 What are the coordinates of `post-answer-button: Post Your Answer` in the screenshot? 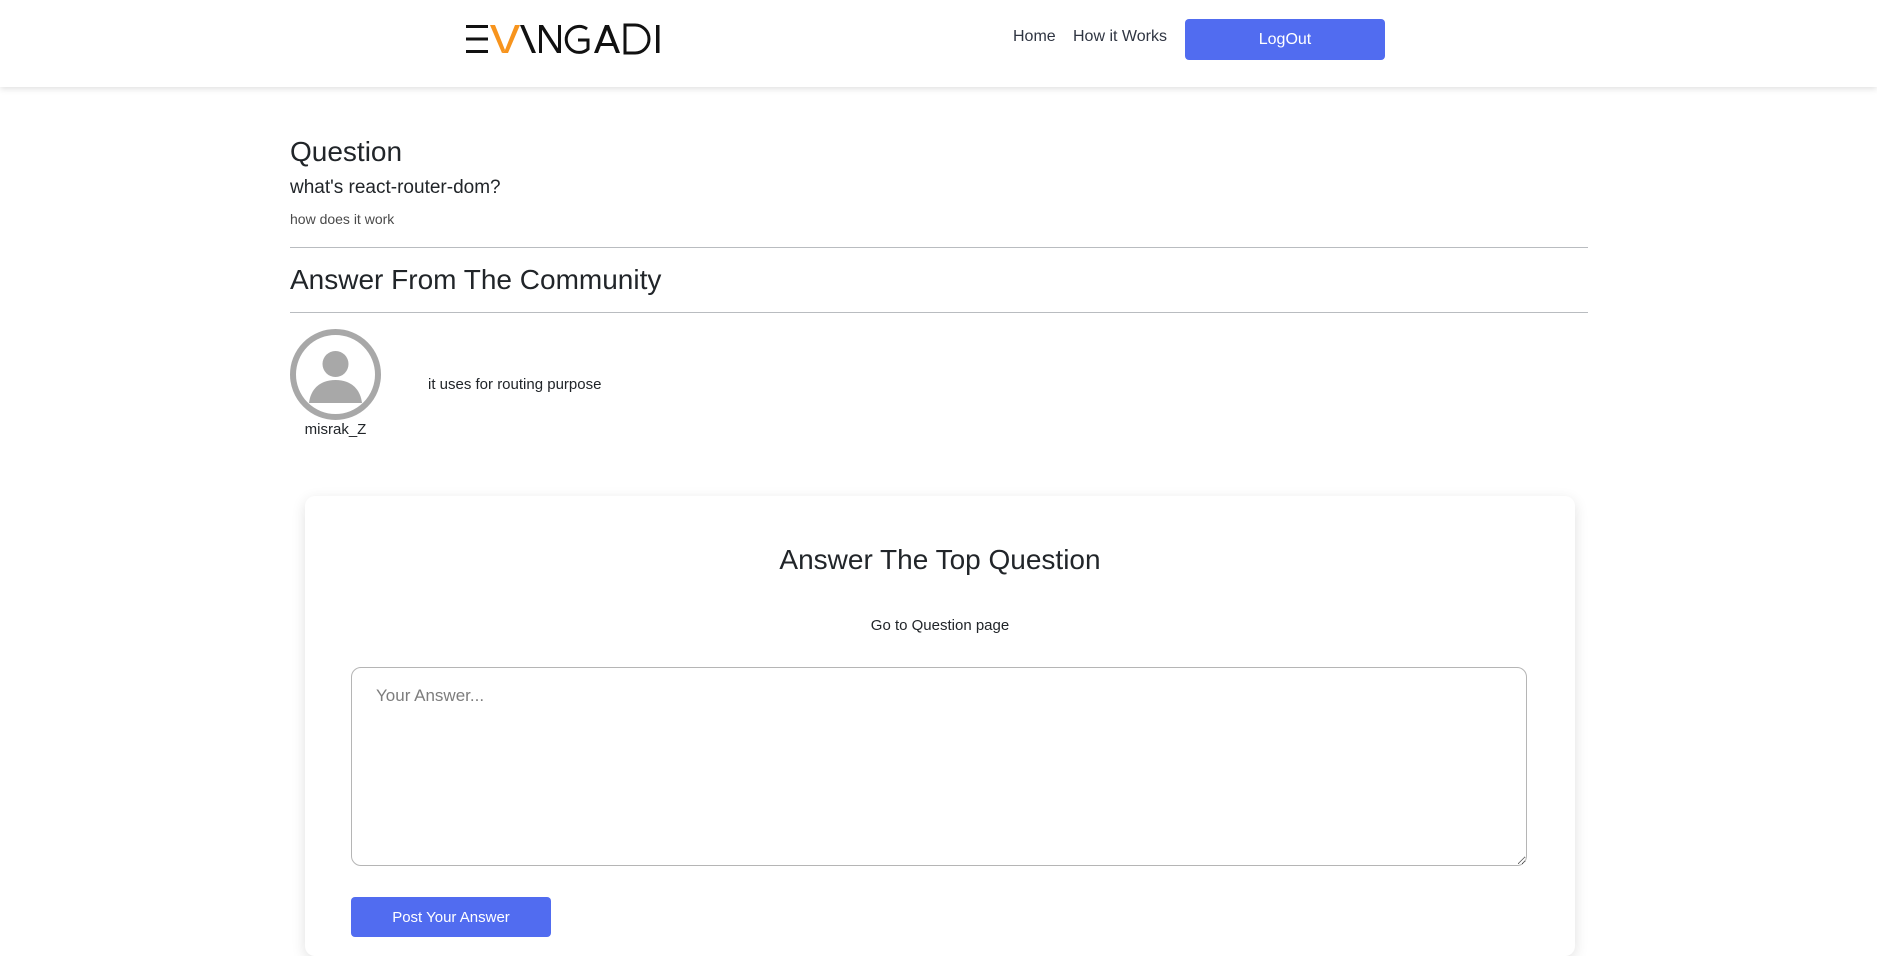 It's located at (451, 917).